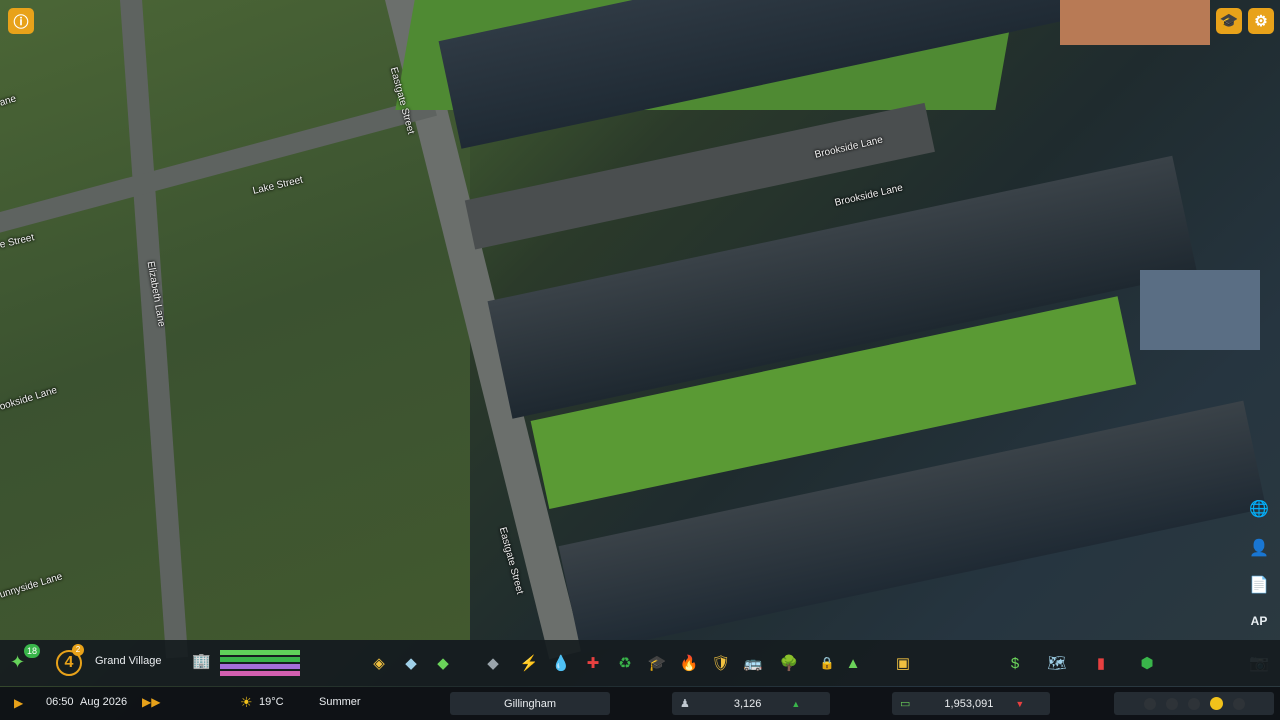  I want to click on season: Summer, so click(340, 702).